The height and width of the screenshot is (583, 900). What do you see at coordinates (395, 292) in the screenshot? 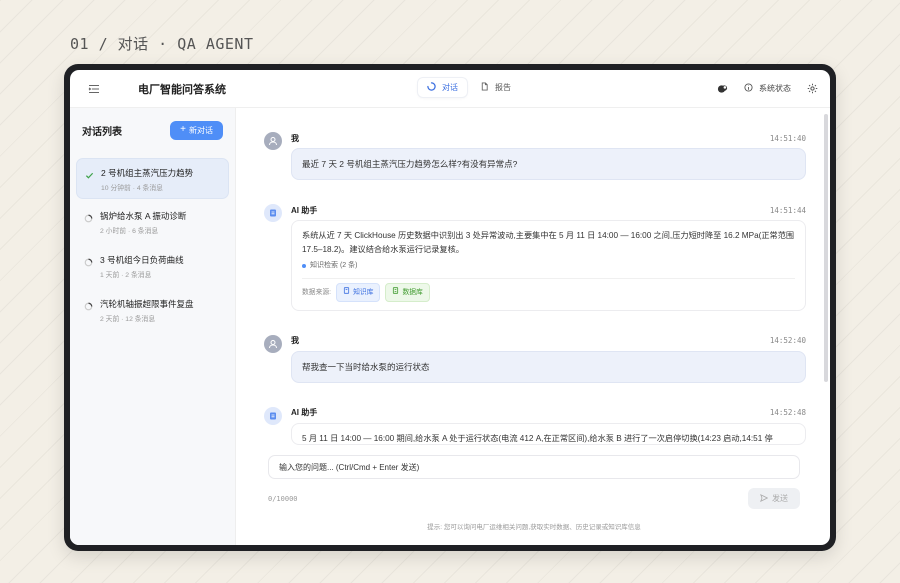
I see `database-icon` at bounding box center [395, 292].